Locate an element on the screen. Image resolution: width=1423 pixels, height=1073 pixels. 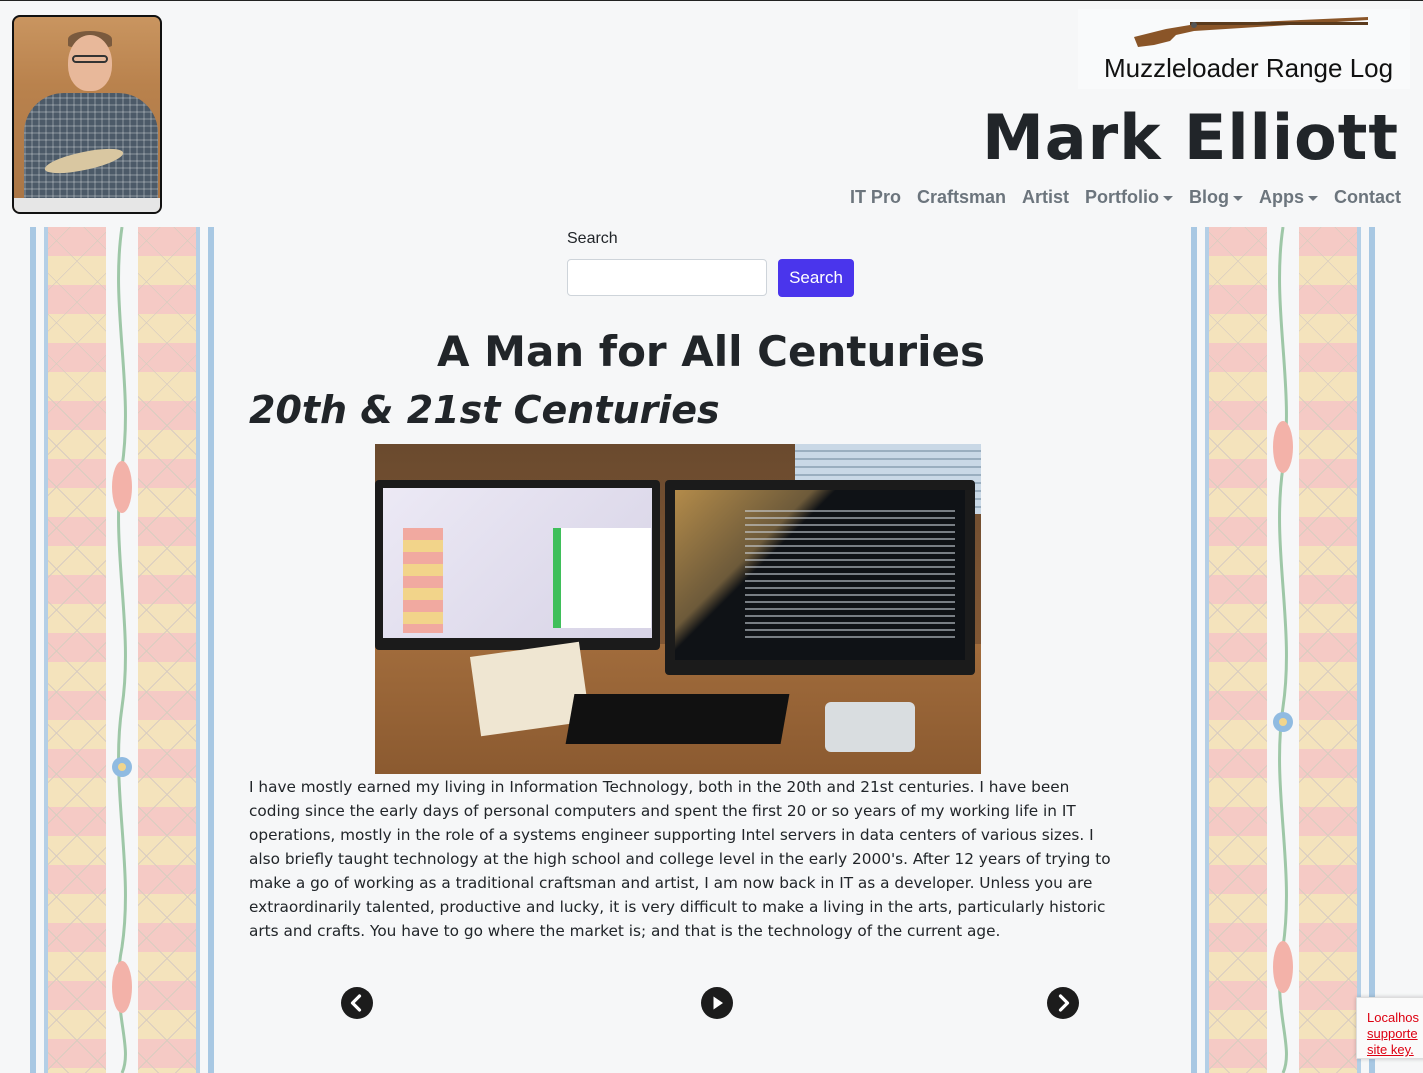
nav-label: Artist is located at coordinates (1045, 197).